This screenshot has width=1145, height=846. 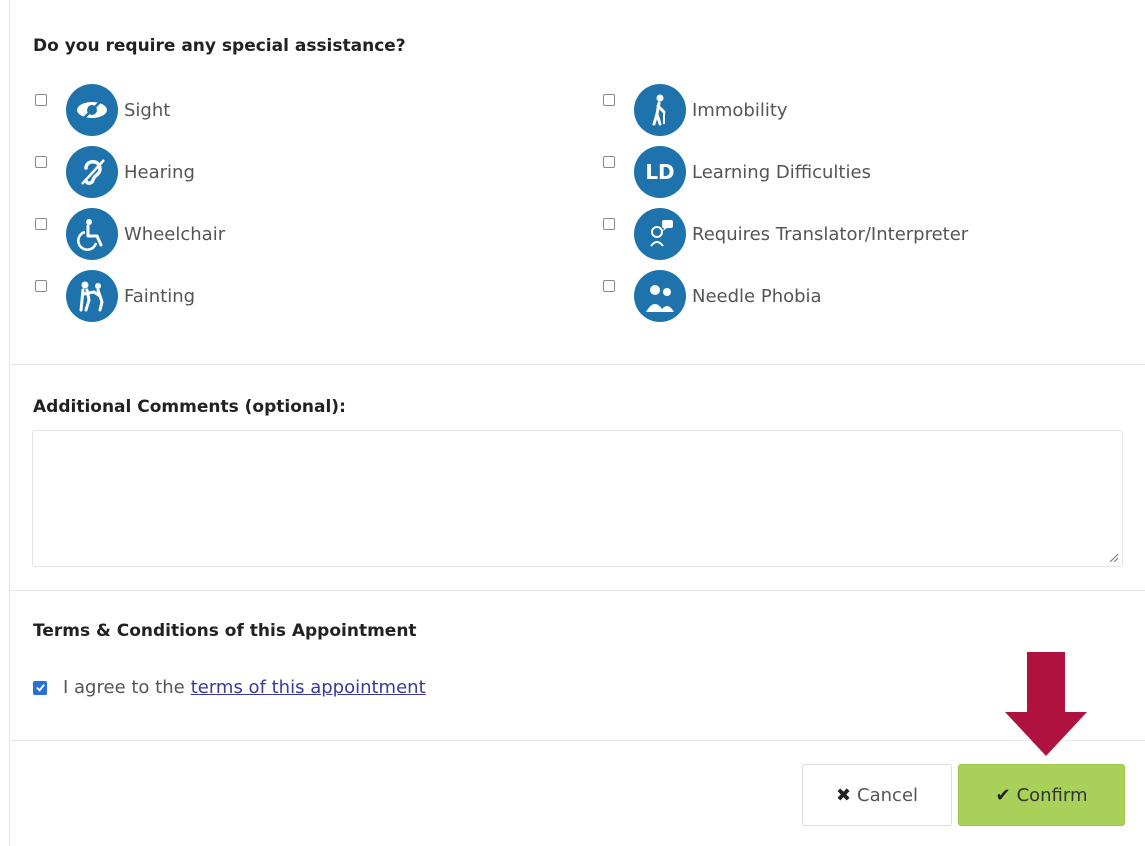 What do you see at coordinates (1046, 704) in the screenshot?
I see `down-arrow-icon` at bounding box center [1046, 704].